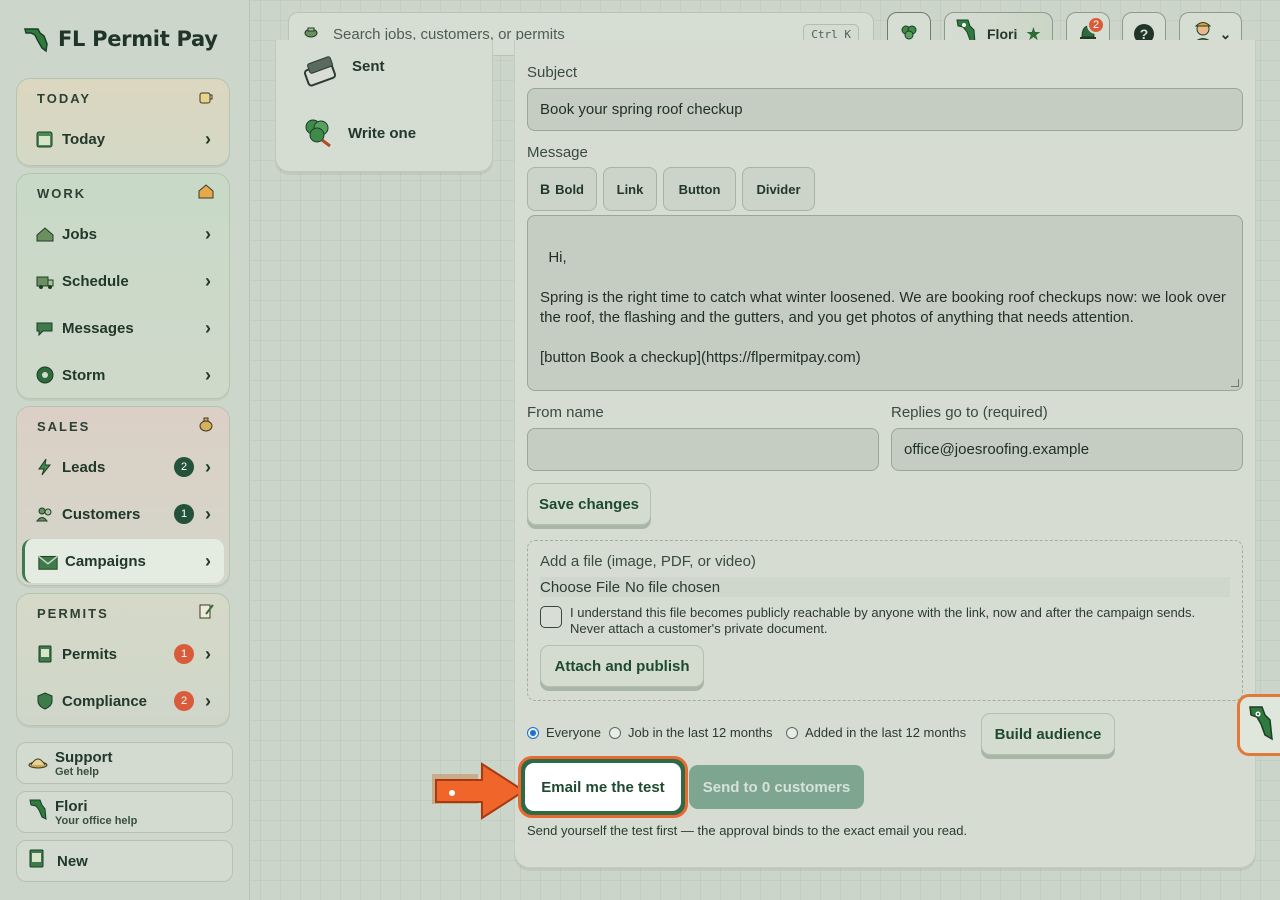 The width and height of the screenshot is (1280, 900). What do you see at coordinates (84, 375) in the screenshot?
I see `sidebar-item-label: Storm` at bounding box center [84, 375].